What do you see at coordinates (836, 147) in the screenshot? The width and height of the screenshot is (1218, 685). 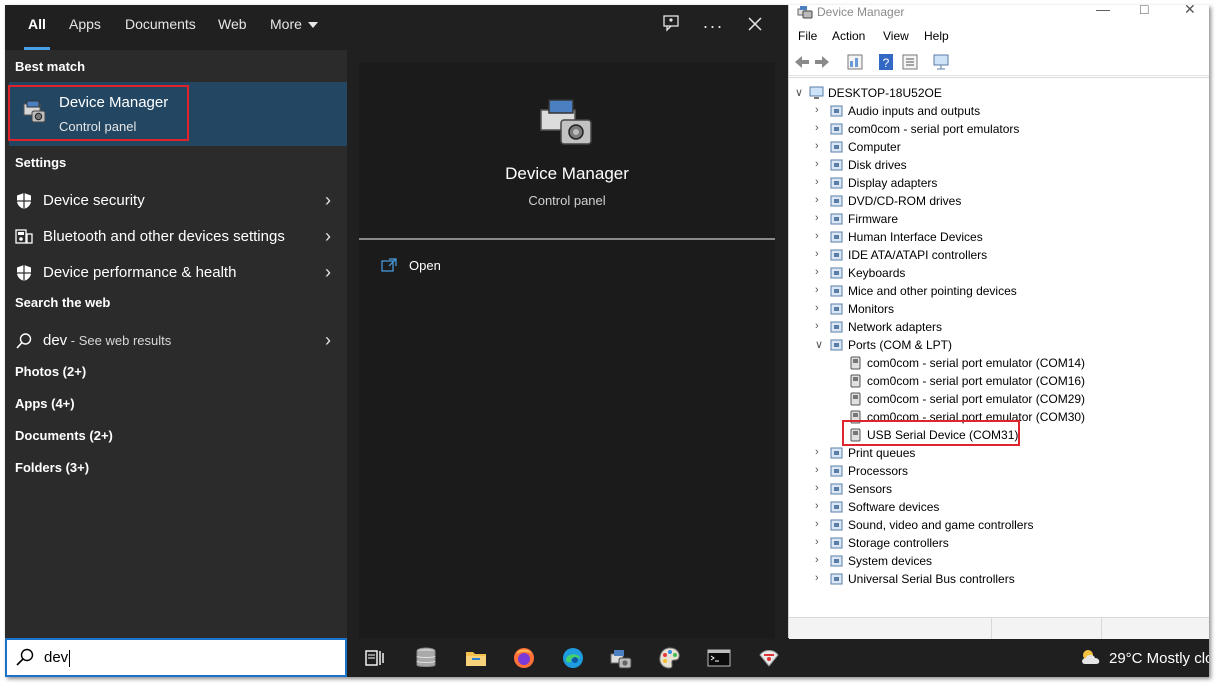 I see `monitor-icon` at bounding box center [836, 147].